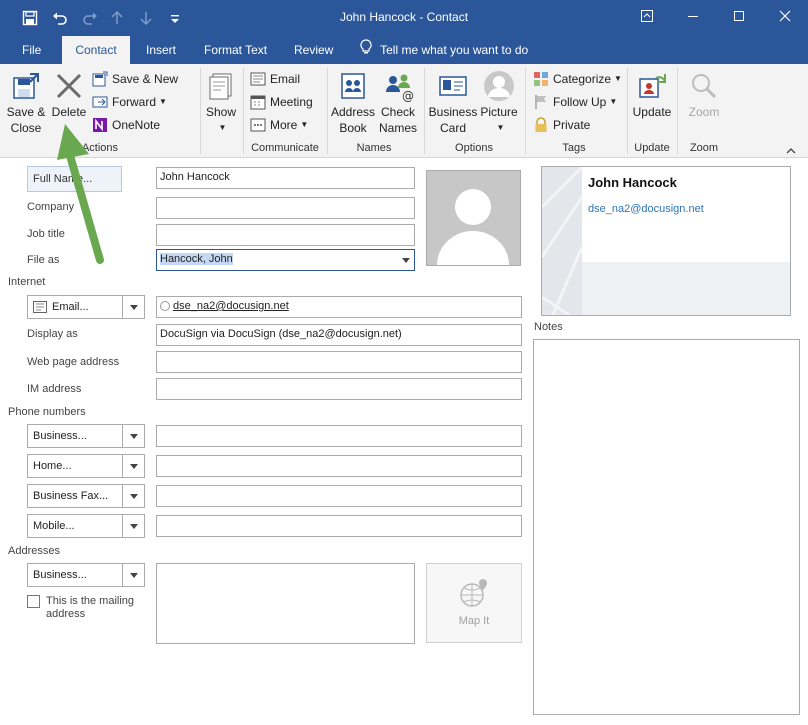 The image size is (808, 725). Describe the element at coordinates (52, 334) in the screenshot. I see `display-as-label: Display as` at that location.